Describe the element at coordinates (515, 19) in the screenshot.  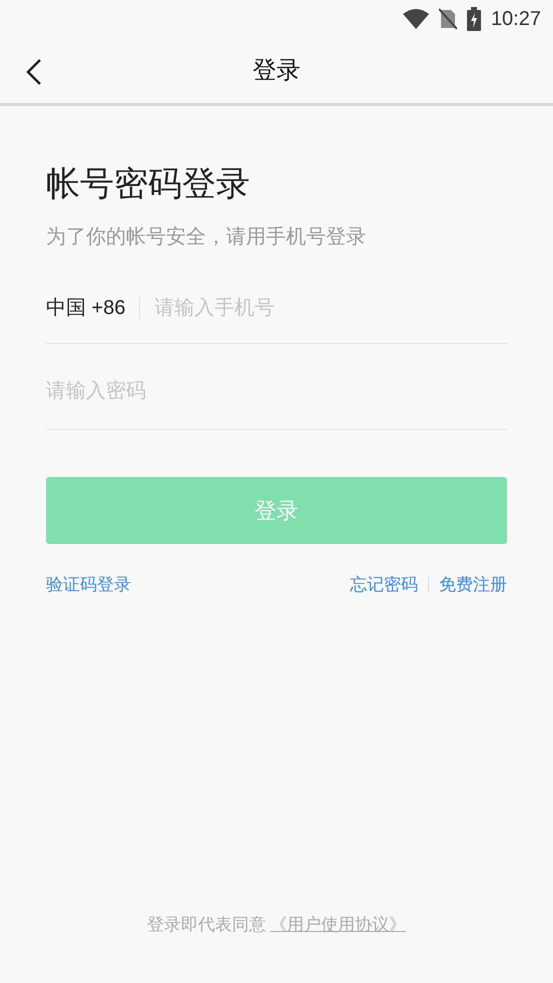
I see `status-time: 10:27` at that location.